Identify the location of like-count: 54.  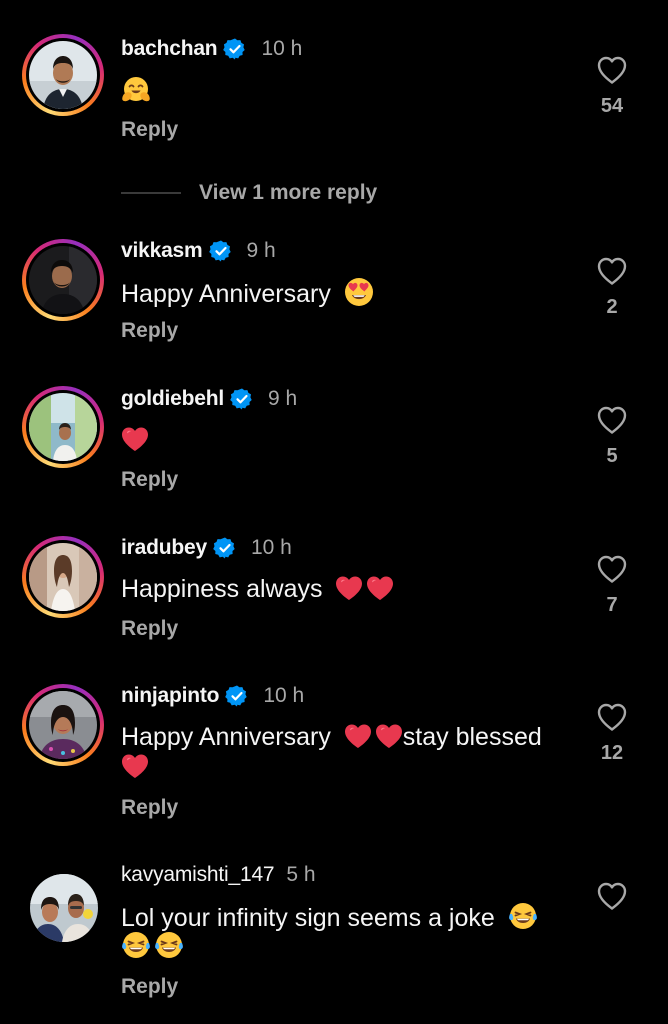
(612, 106).